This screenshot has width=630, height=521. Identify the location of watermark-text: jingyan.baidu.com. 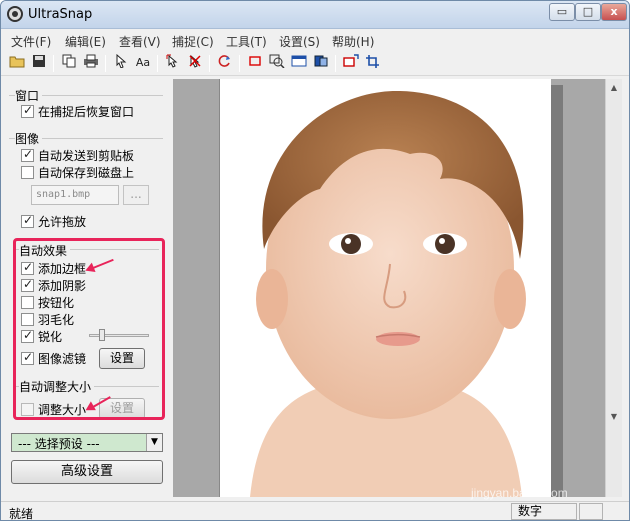
(519, 493).